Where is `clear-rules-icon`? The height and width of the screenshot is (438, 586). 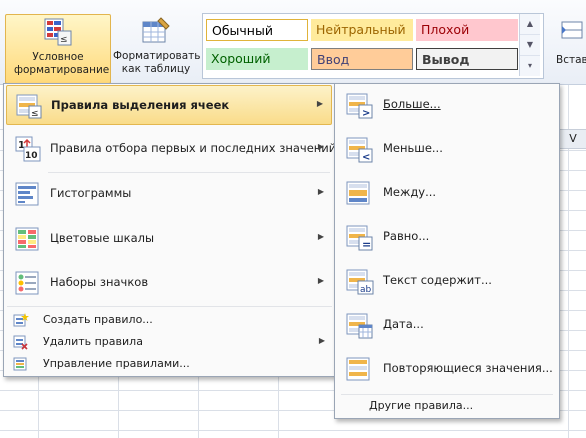
clear-rules-icon is located at coordinates (21, 342).